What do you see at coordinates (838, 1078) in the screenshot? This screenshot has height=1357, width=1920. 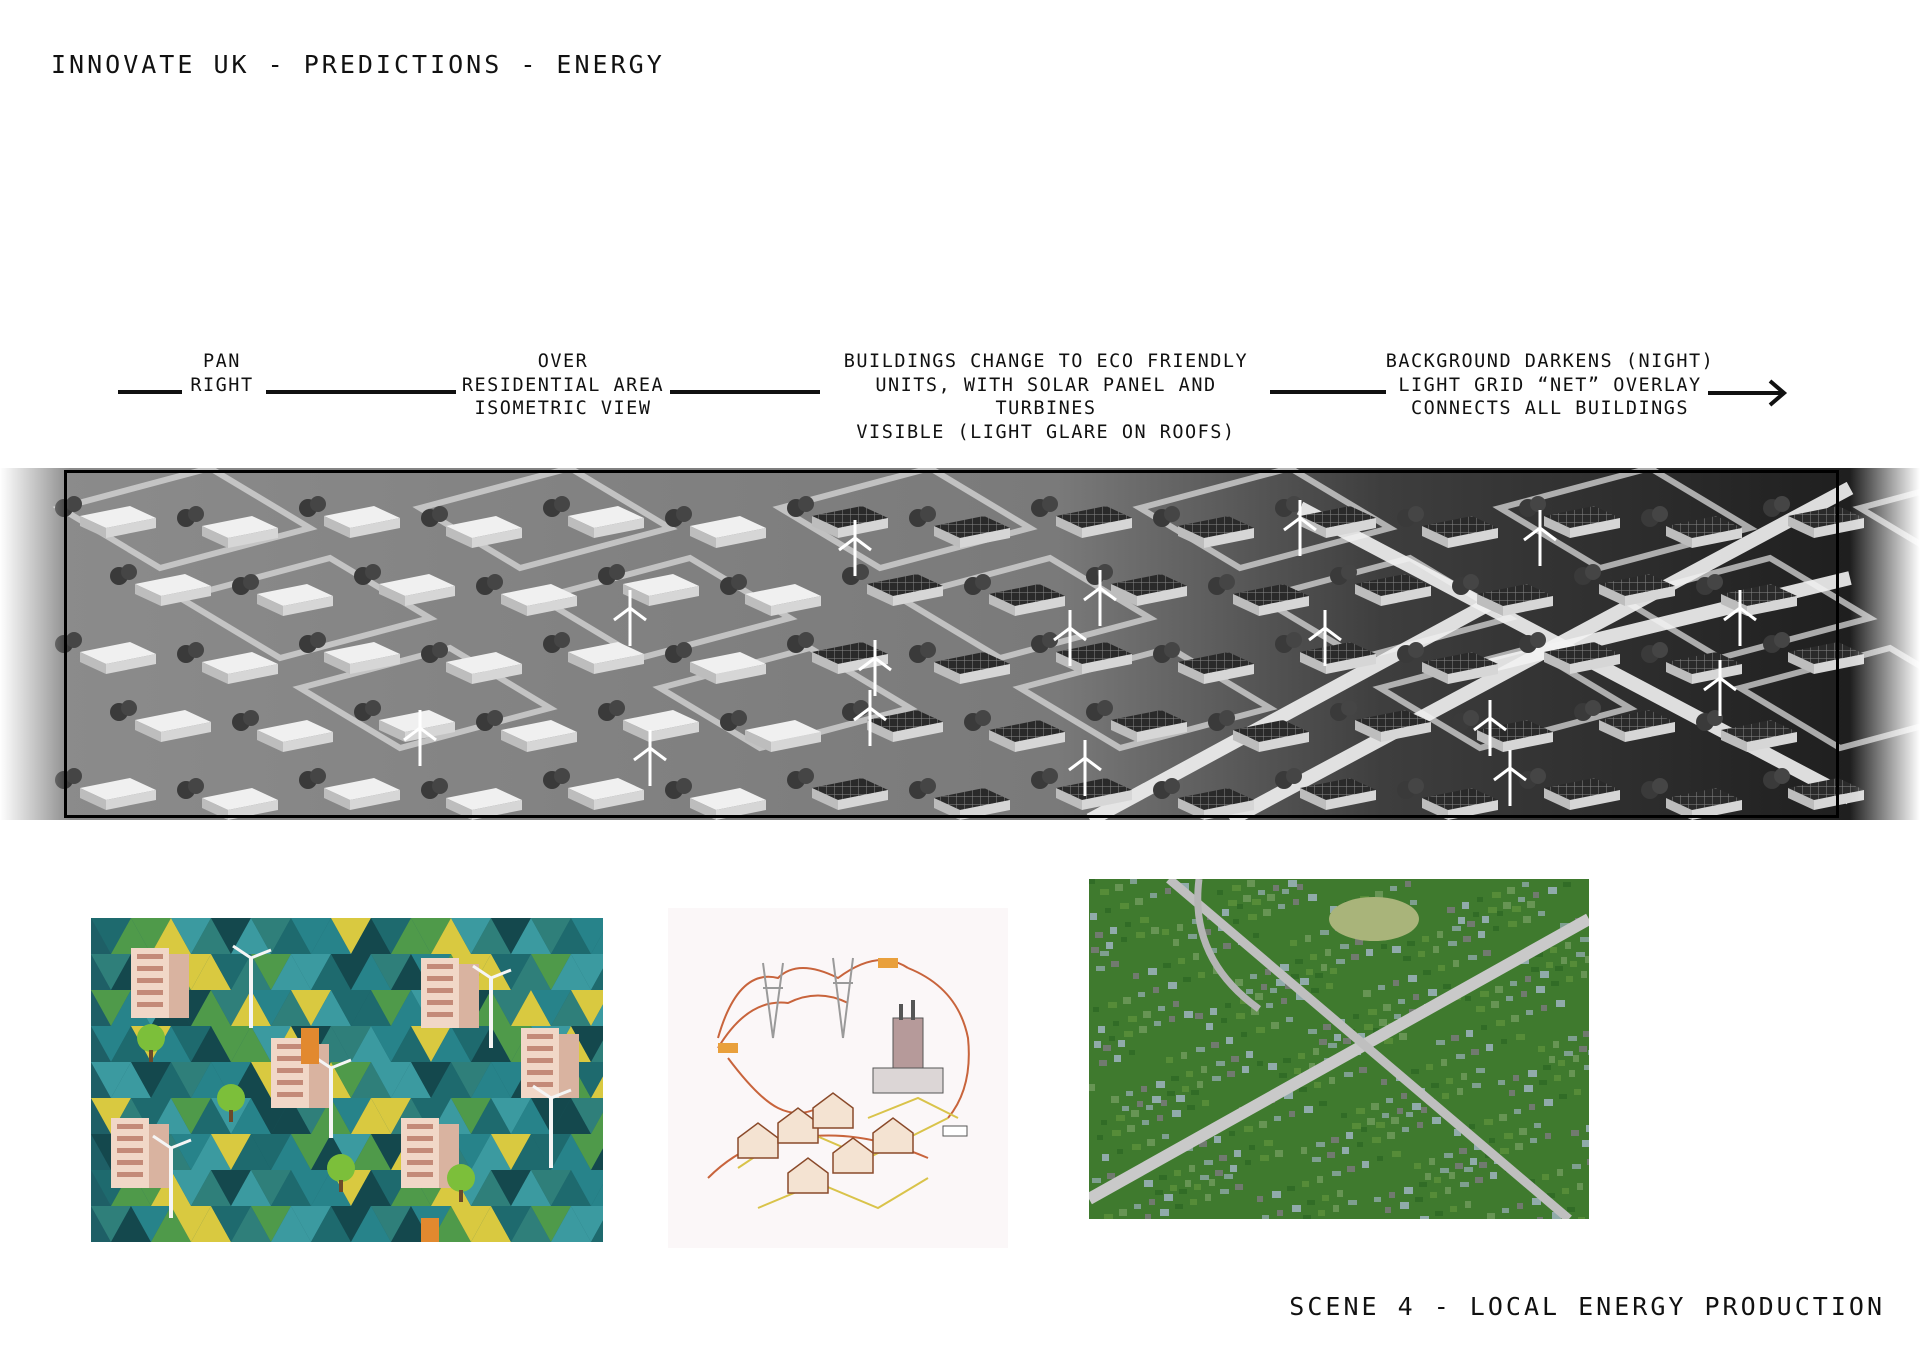 I see `power-grid-diagram-image` at bounding box center [838, 1078].